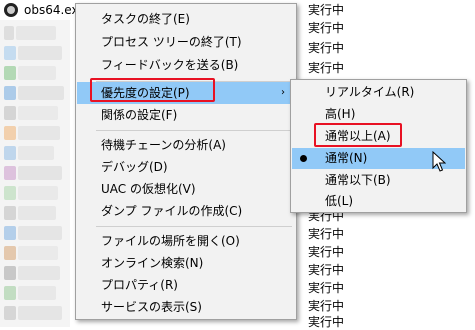  I want to click on submenu-item-label: 通常以下(B), so click(358, 180).